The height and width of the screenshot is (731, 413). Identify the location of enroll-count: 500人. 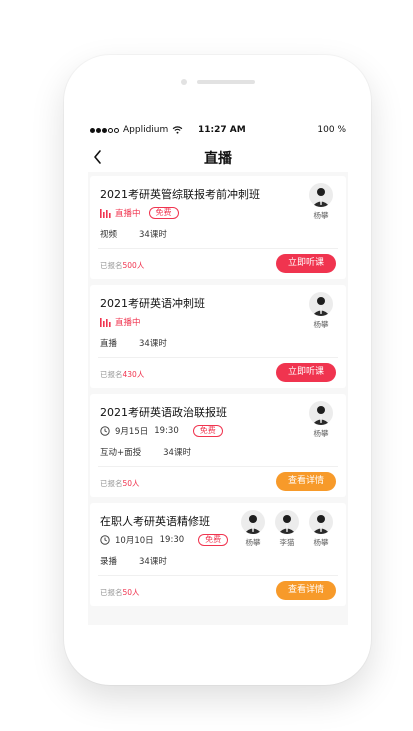
(133, 265).